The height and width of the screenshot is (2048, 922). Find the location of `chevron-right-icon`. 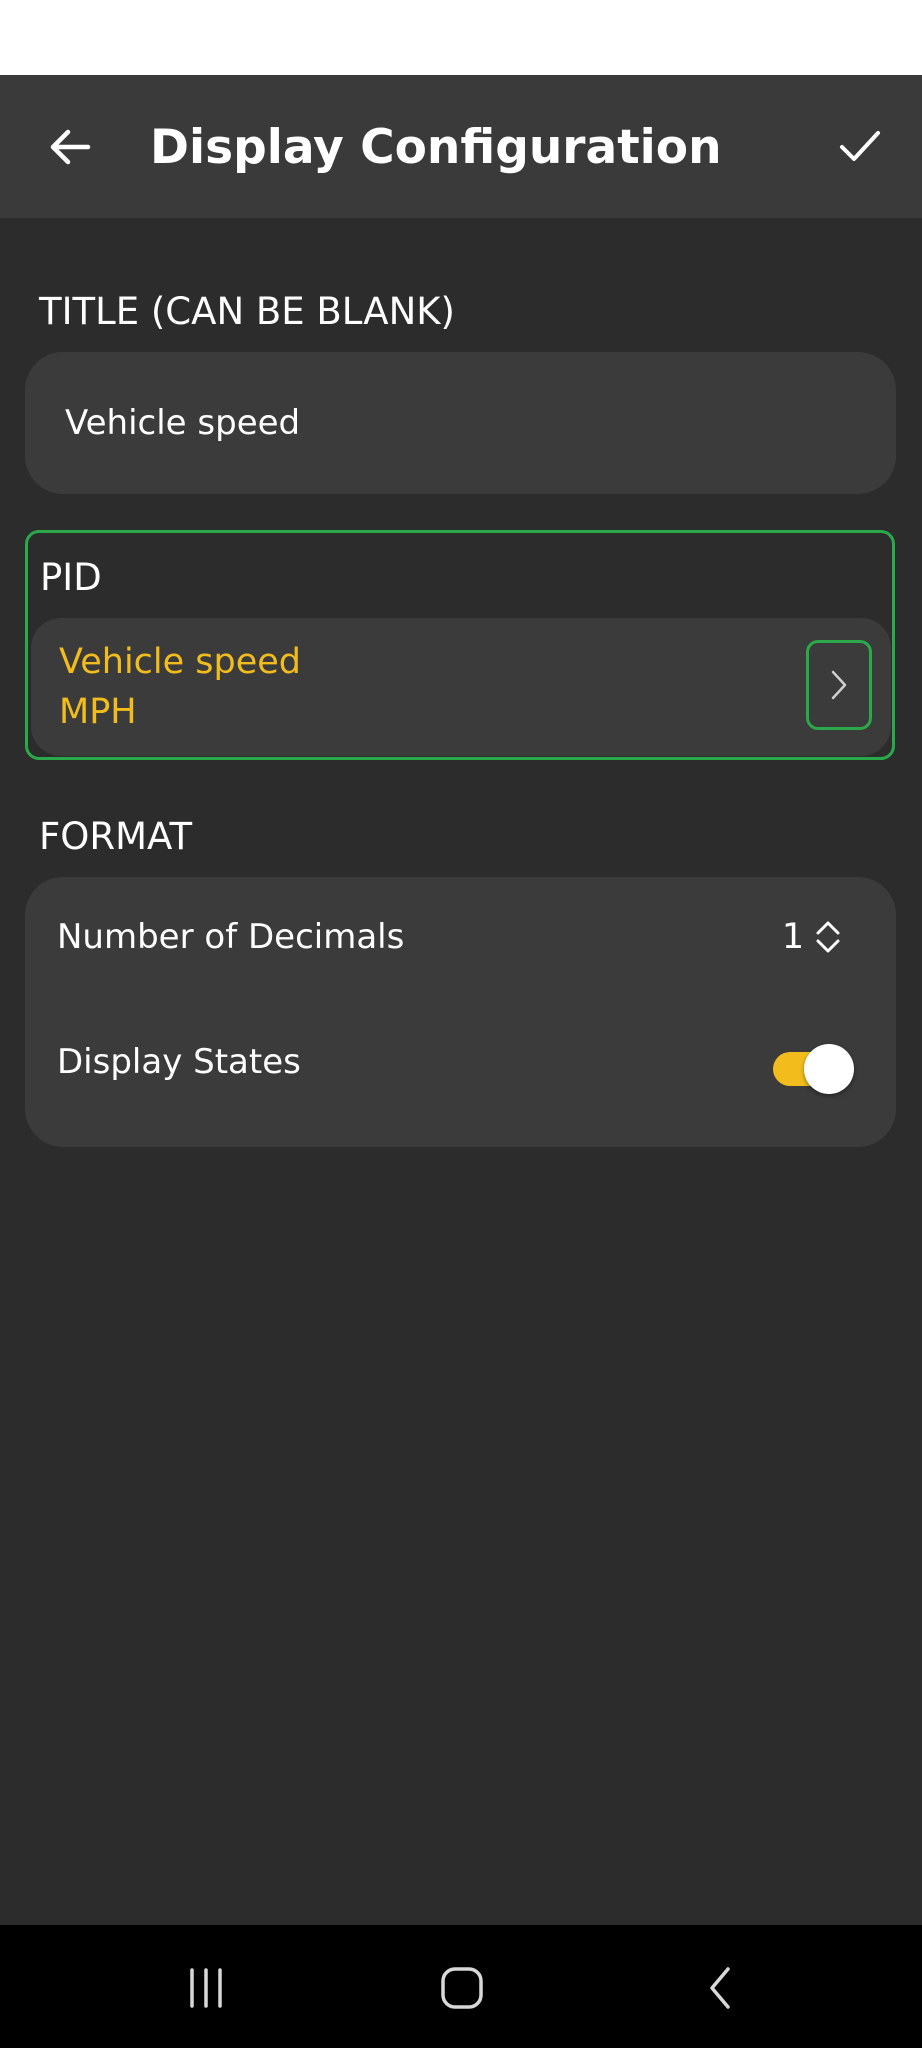

chevron-right-icon is located at coordinates (839, 685).